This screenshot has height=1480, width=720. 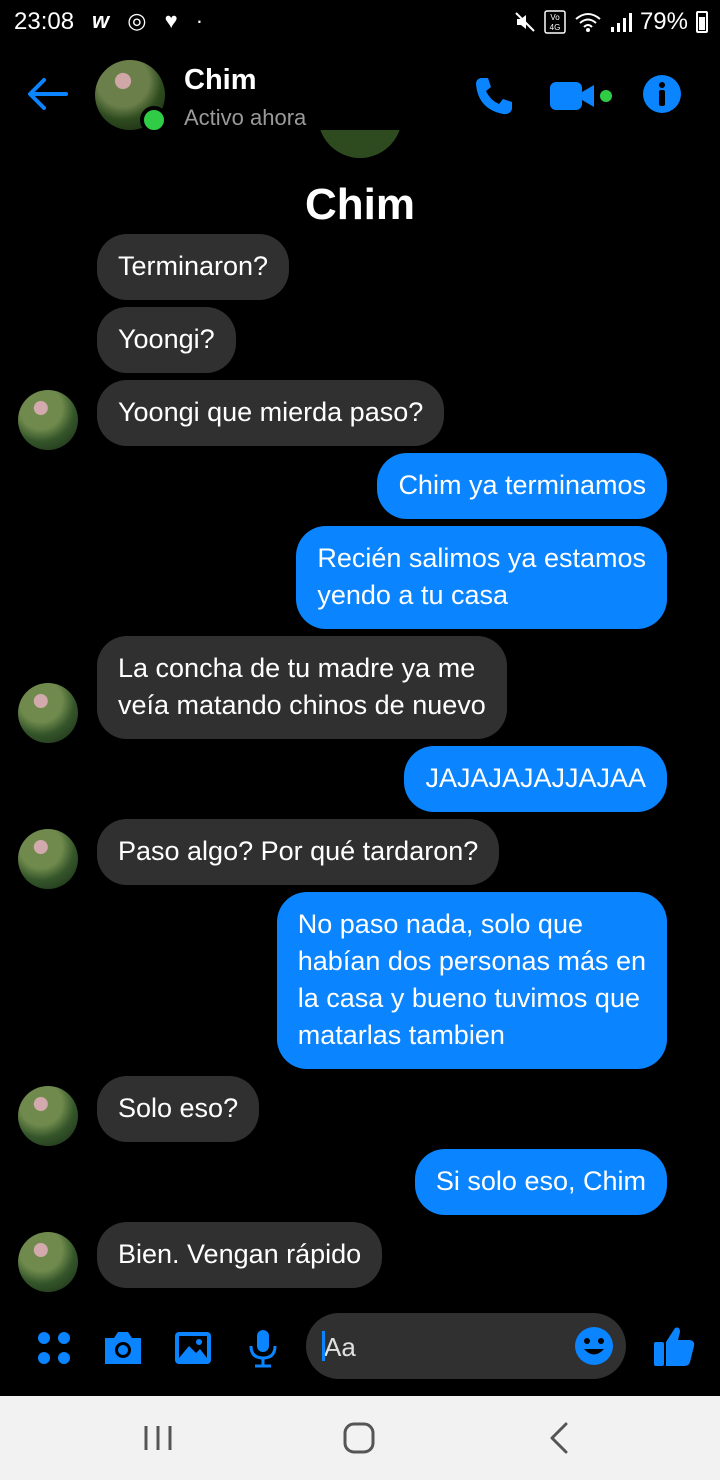 What do you see at coordinates (54, 1348) in the screenshot?
I see `menu-dots-icon` at bounding box center [54, 1348].